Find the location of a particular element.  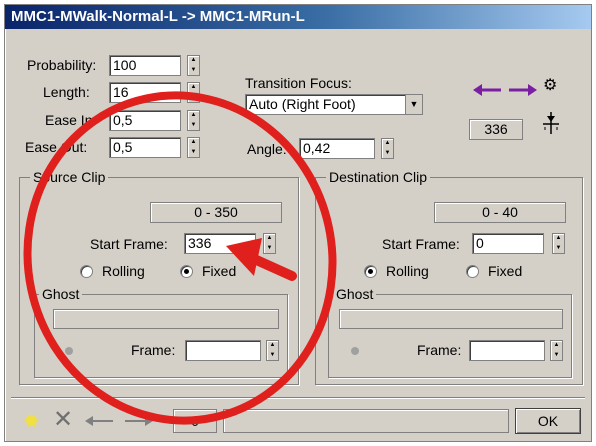

ease-out-spinner: ▲ ▼ is located at coordinates (193, 147).